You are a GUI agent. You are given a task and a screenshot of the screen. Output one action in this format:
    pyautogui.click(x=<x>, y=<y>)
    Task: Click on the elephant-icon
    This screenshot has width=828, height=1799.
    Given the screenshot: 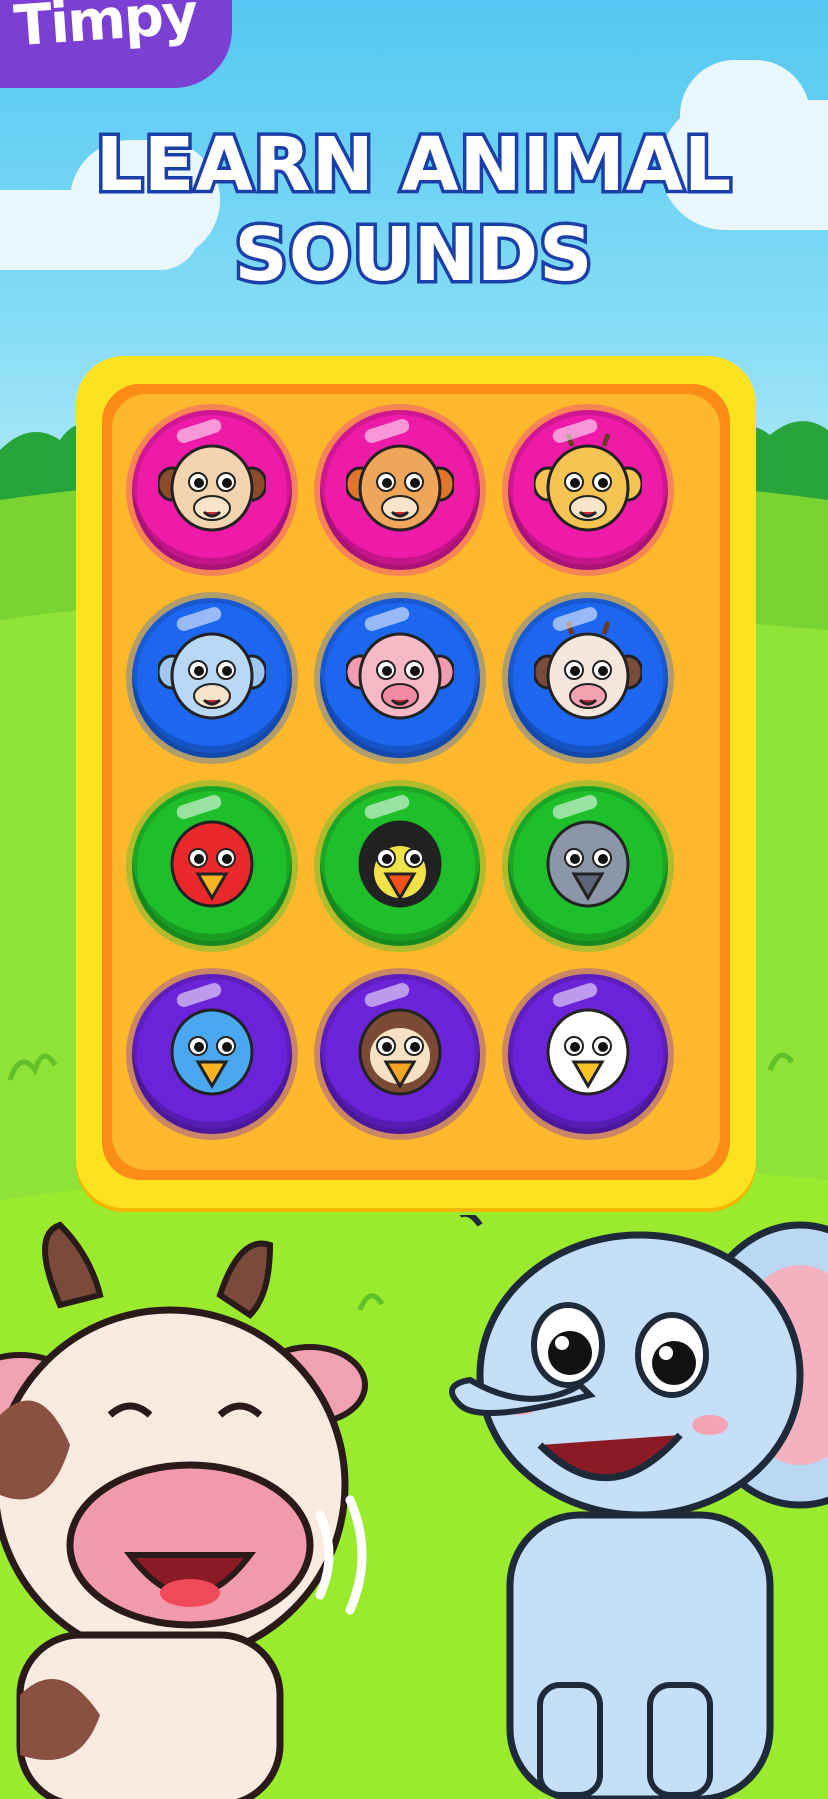 What is the action you would take?
    pyautogui.click(x=212, y=676)
    